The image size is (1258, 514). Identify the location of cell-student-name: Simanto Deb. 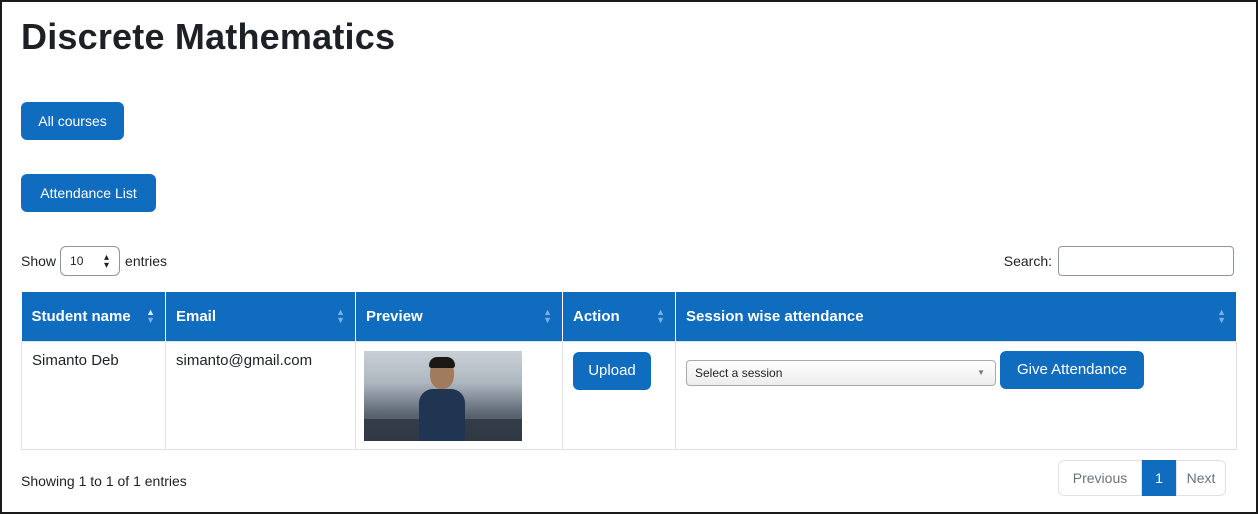
(93, 395).